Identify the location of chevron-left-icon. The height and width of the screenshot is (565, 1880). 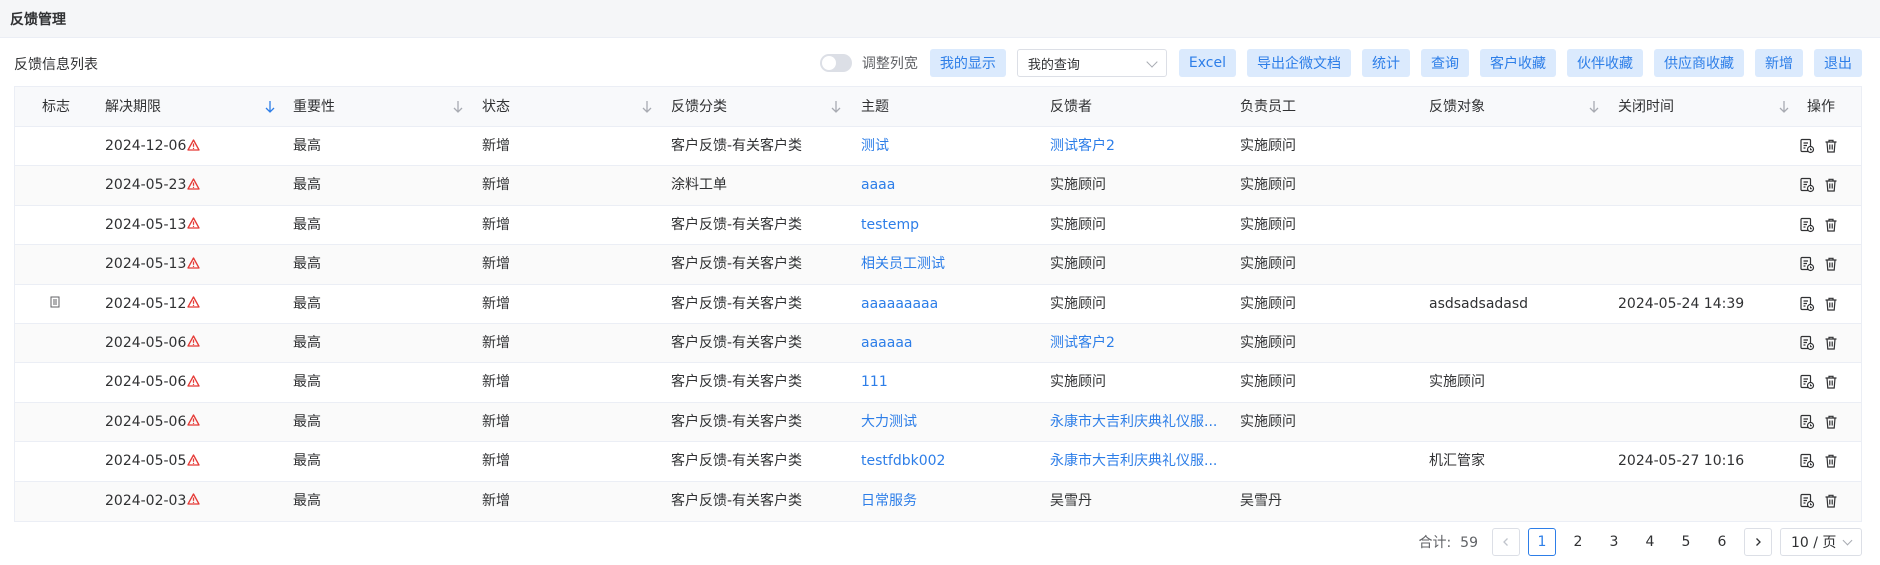
(1505, 542).